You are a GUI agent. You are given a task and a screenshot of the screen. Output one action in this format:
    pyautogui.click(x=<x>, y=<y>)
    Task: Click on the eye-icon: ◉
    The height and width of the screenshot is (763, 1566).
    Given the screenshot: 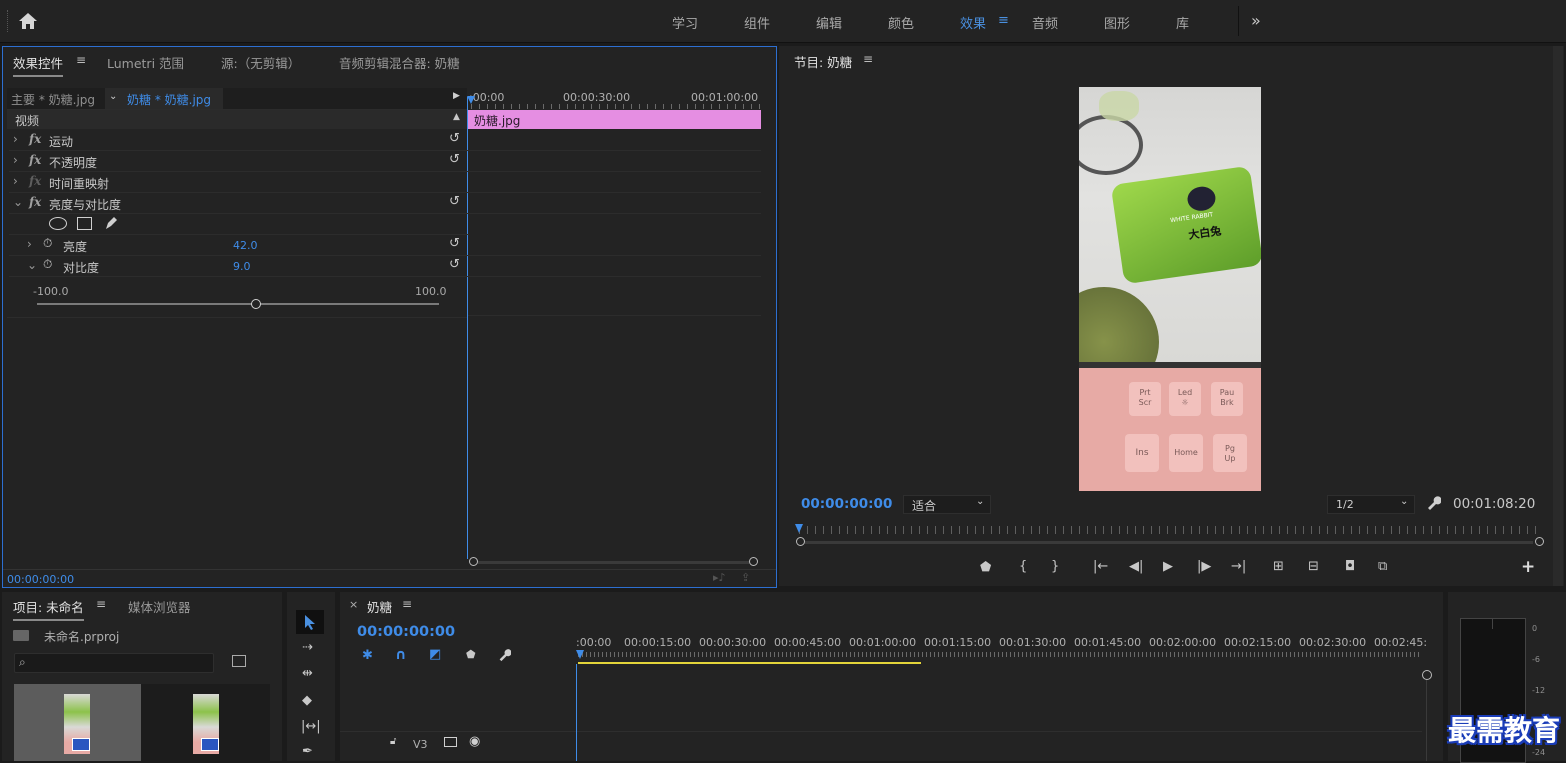 What is the action you would take?
    pyautogui.click(x=474, y=741)
    